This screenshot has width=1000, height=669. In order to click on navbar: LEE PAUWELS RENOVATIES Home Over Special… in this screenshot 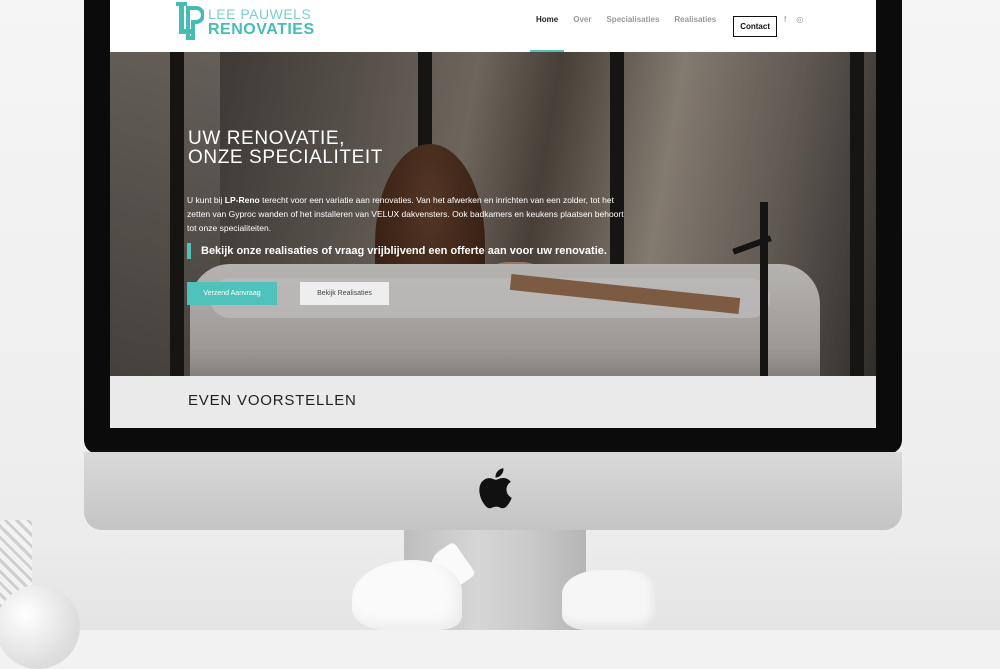, I will do `click(493, 26)`.